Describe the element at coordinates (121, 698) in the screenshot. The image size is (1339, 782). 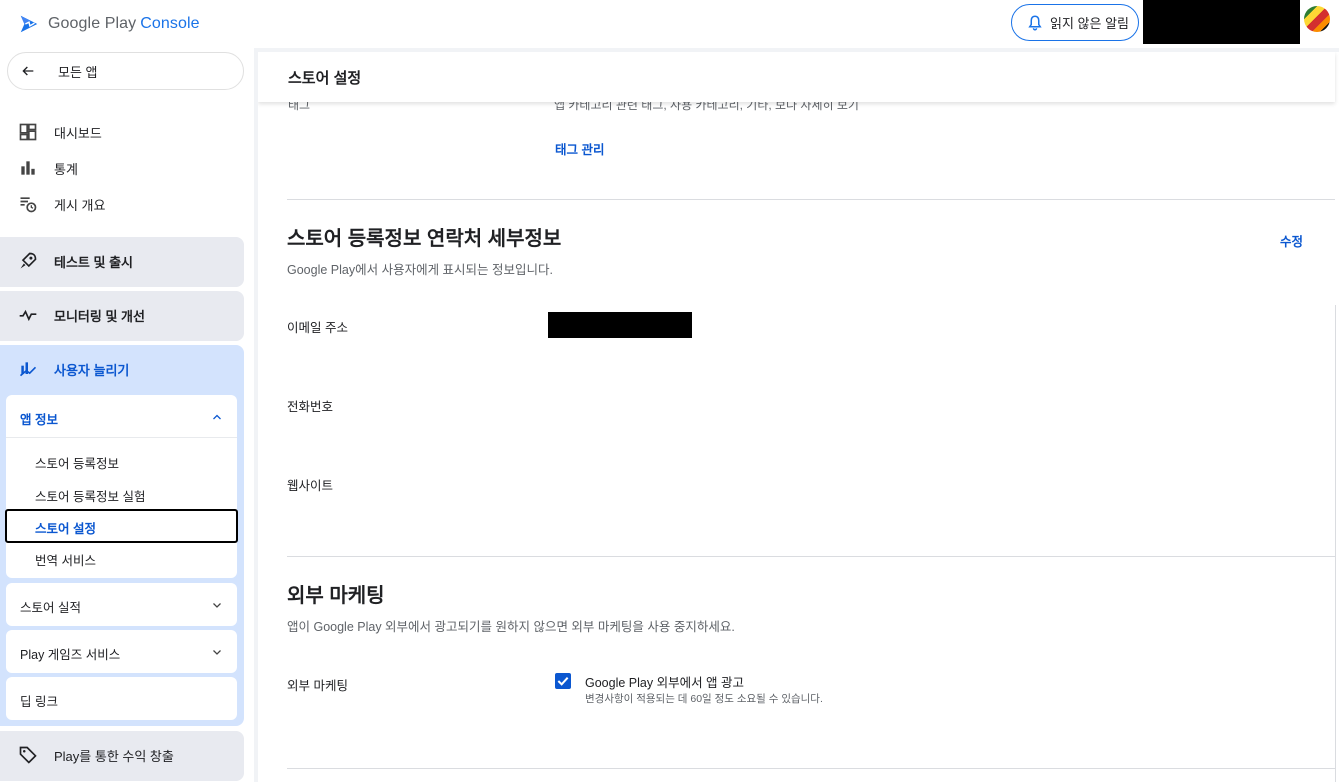
I see `deep-links-card: 딥 링크` at that location.